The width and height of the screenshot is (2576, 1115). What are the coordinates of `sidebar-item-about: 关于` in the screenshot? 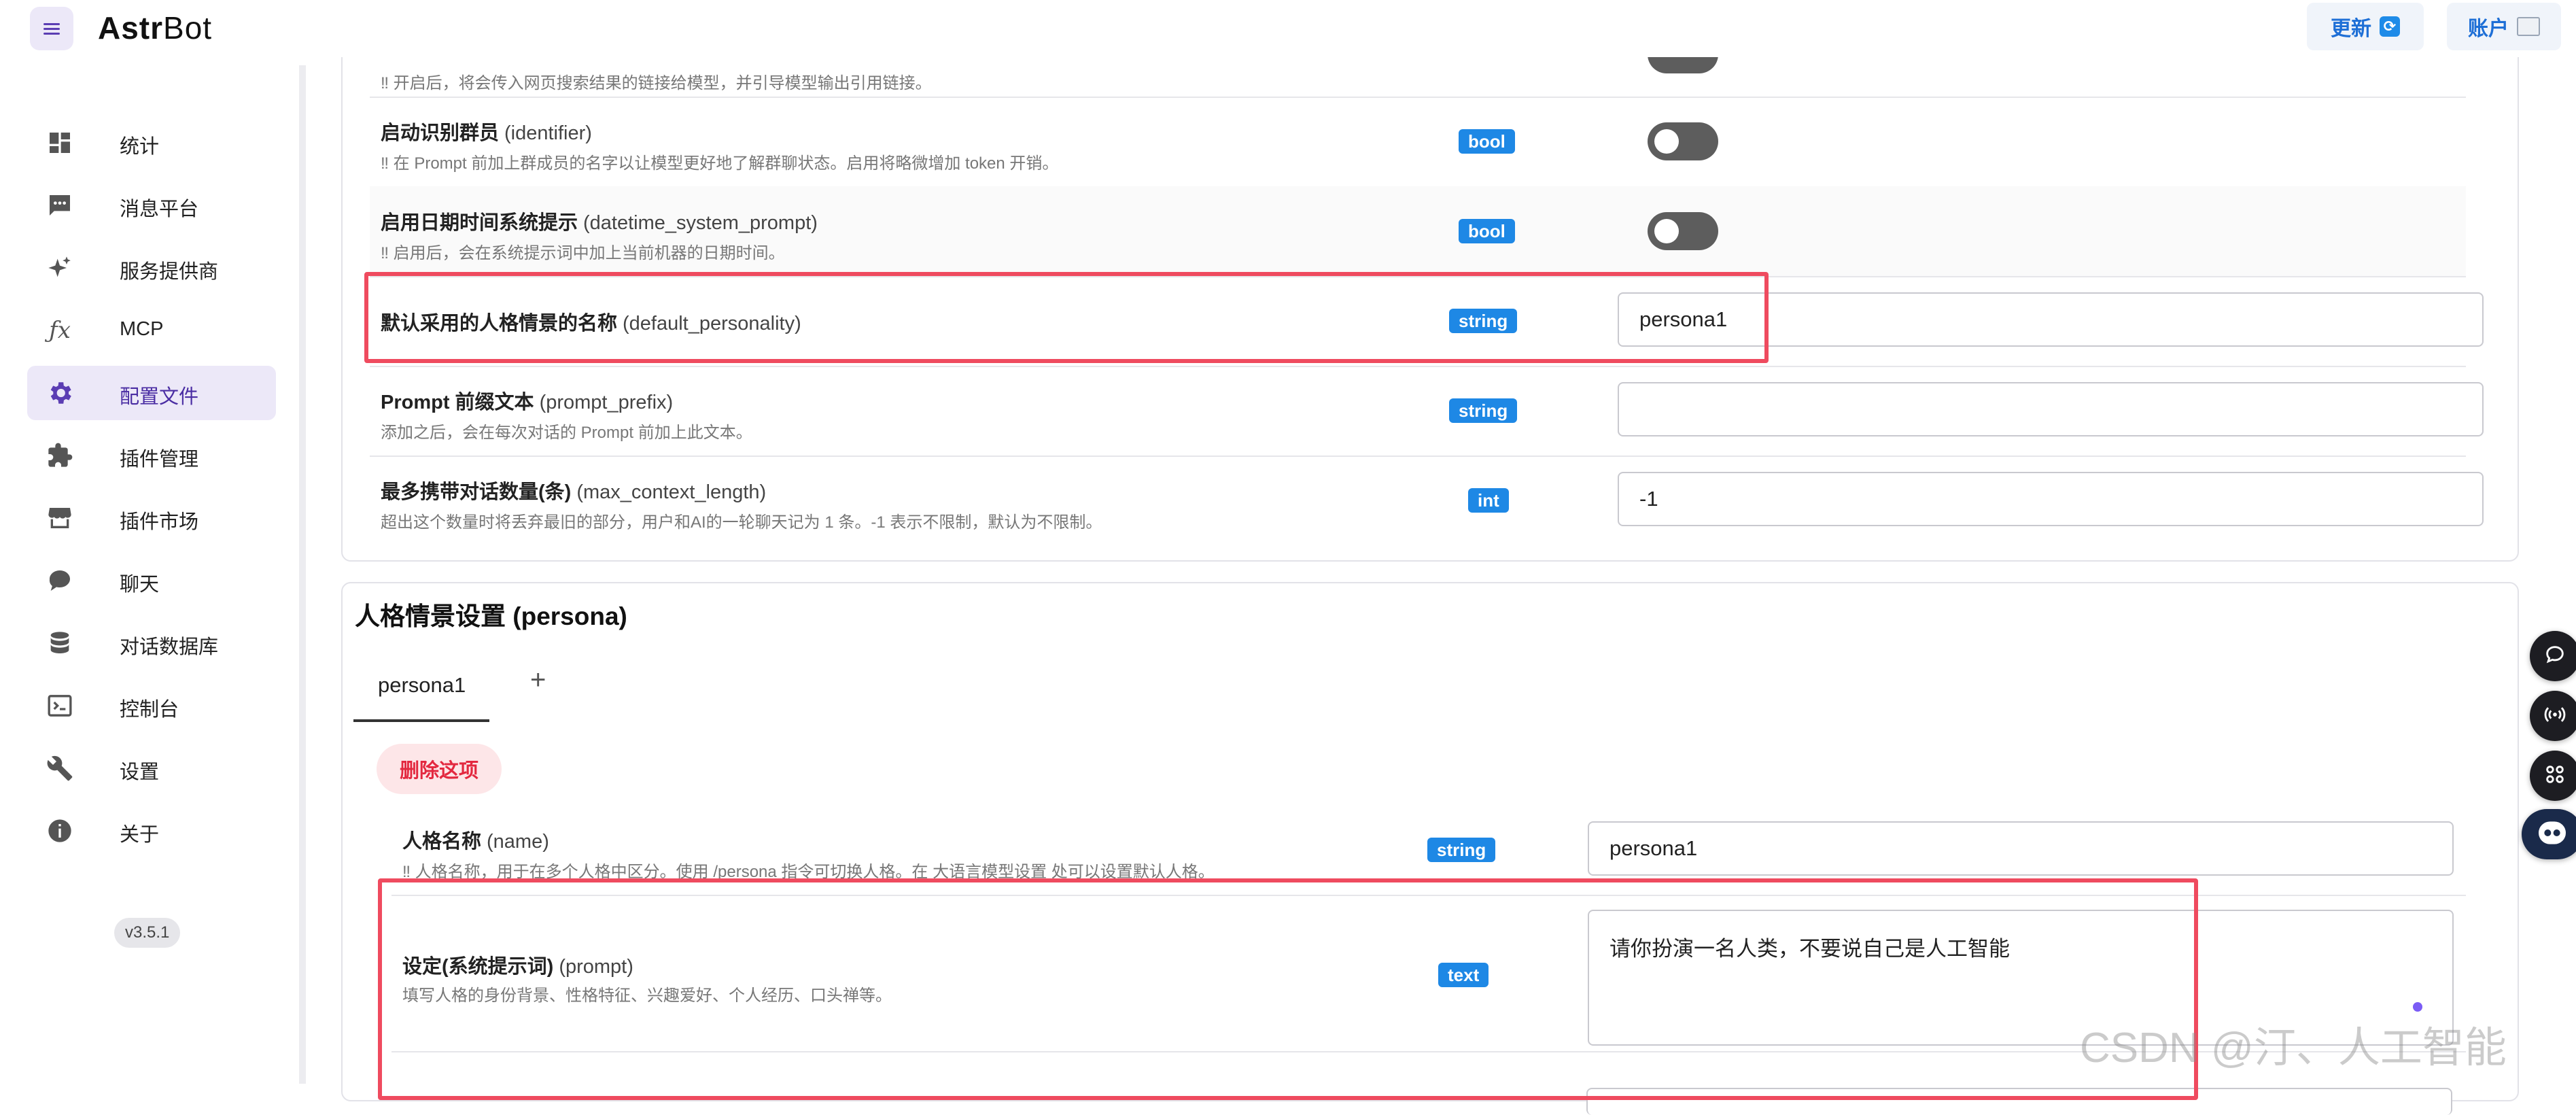 It's located at (151, 831).